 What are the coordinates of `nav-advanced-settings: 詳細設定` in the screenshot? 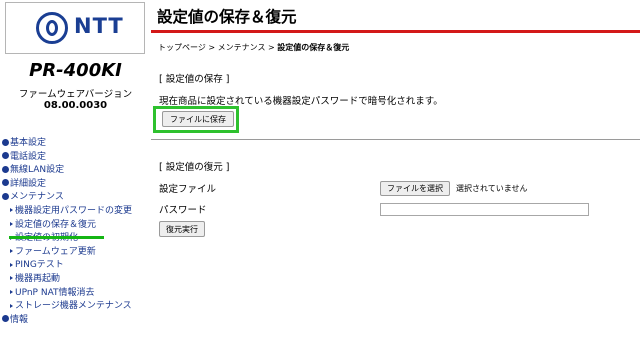 It's located at (76, 185).